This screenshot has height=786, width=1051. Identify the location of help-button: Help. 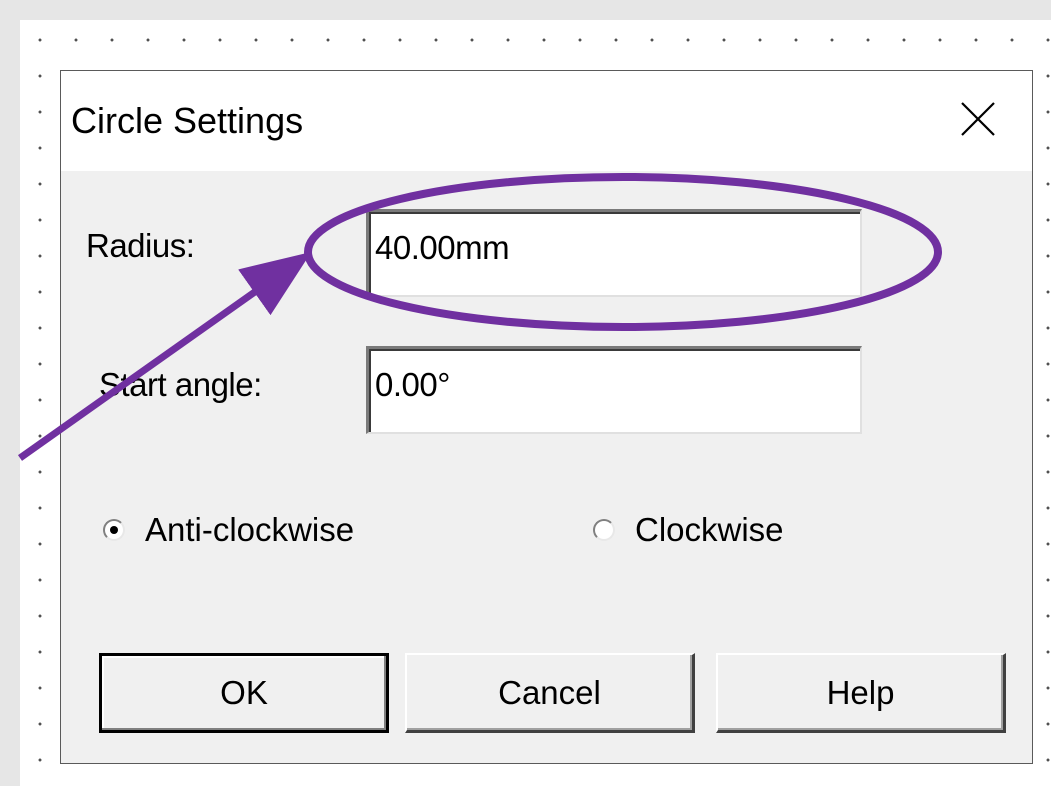
(861, 693).